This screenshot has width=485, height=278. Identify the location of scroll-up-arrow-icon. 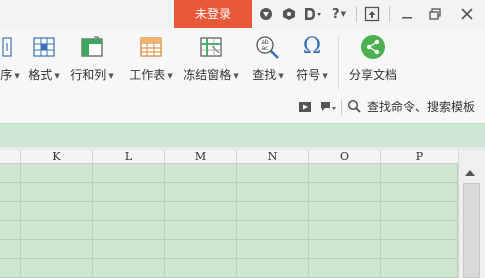
(470, 173).